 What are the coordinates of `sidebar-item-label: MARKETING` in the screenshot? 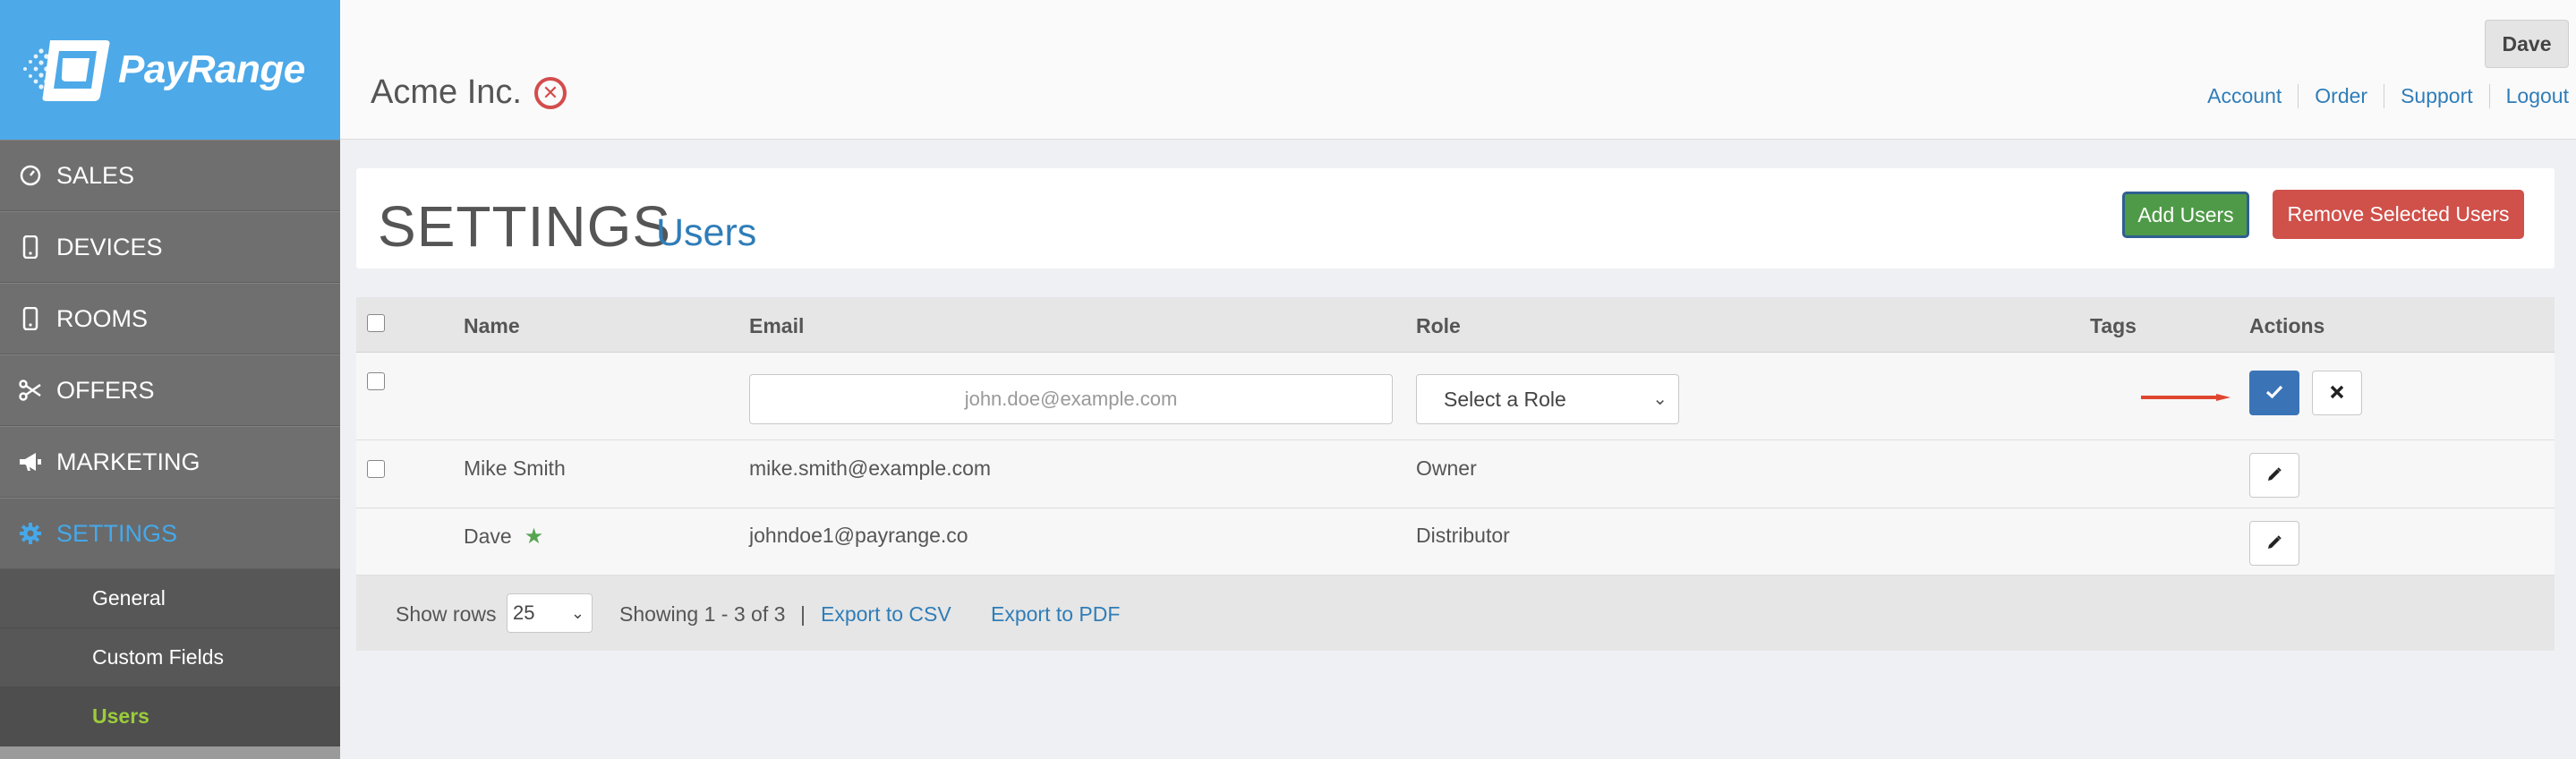 It's located at (128, 461).